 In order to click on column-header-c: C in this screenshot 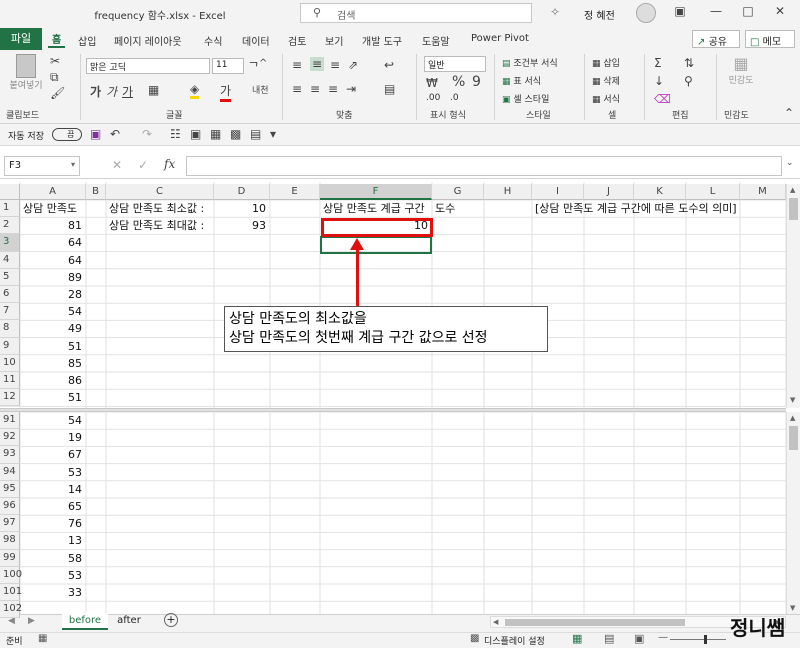, I will do `click(160, 192)`.